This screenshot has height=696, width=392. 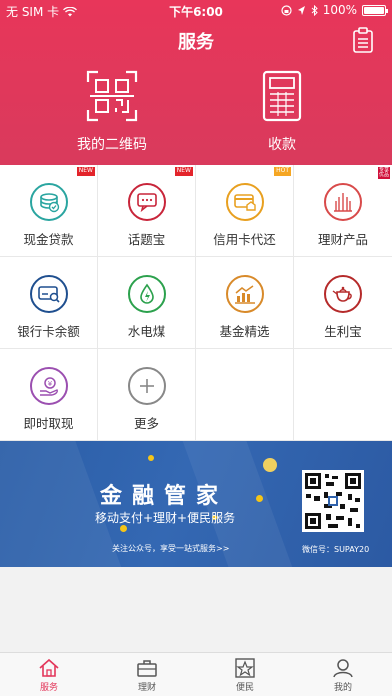 What do you see at coordinates (146, 386) in the screenshot?
I see `plus-icon` at bounding box center [146, 386].